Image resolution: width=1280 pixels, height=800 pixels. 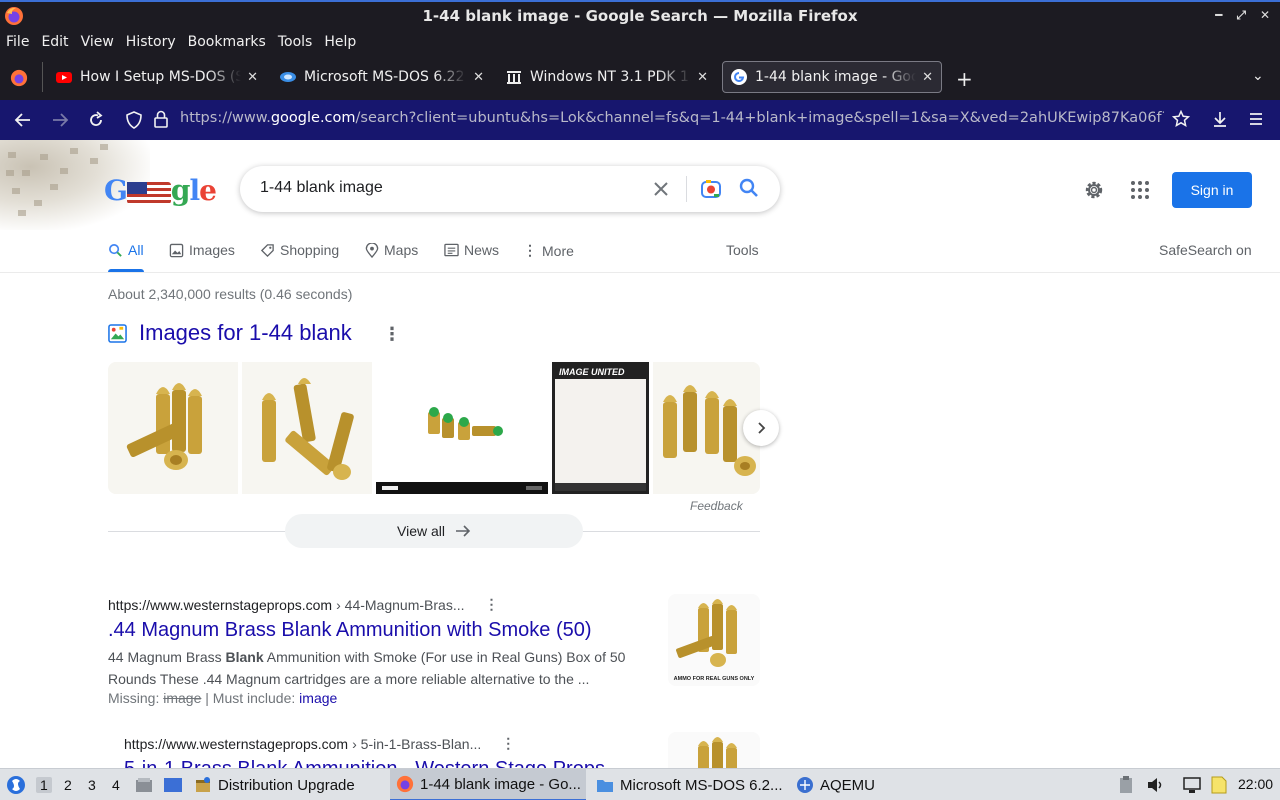 I want to click on tab-youtube: How I Setup MS-DOS (Se ✕, so click(x=157, y=77).